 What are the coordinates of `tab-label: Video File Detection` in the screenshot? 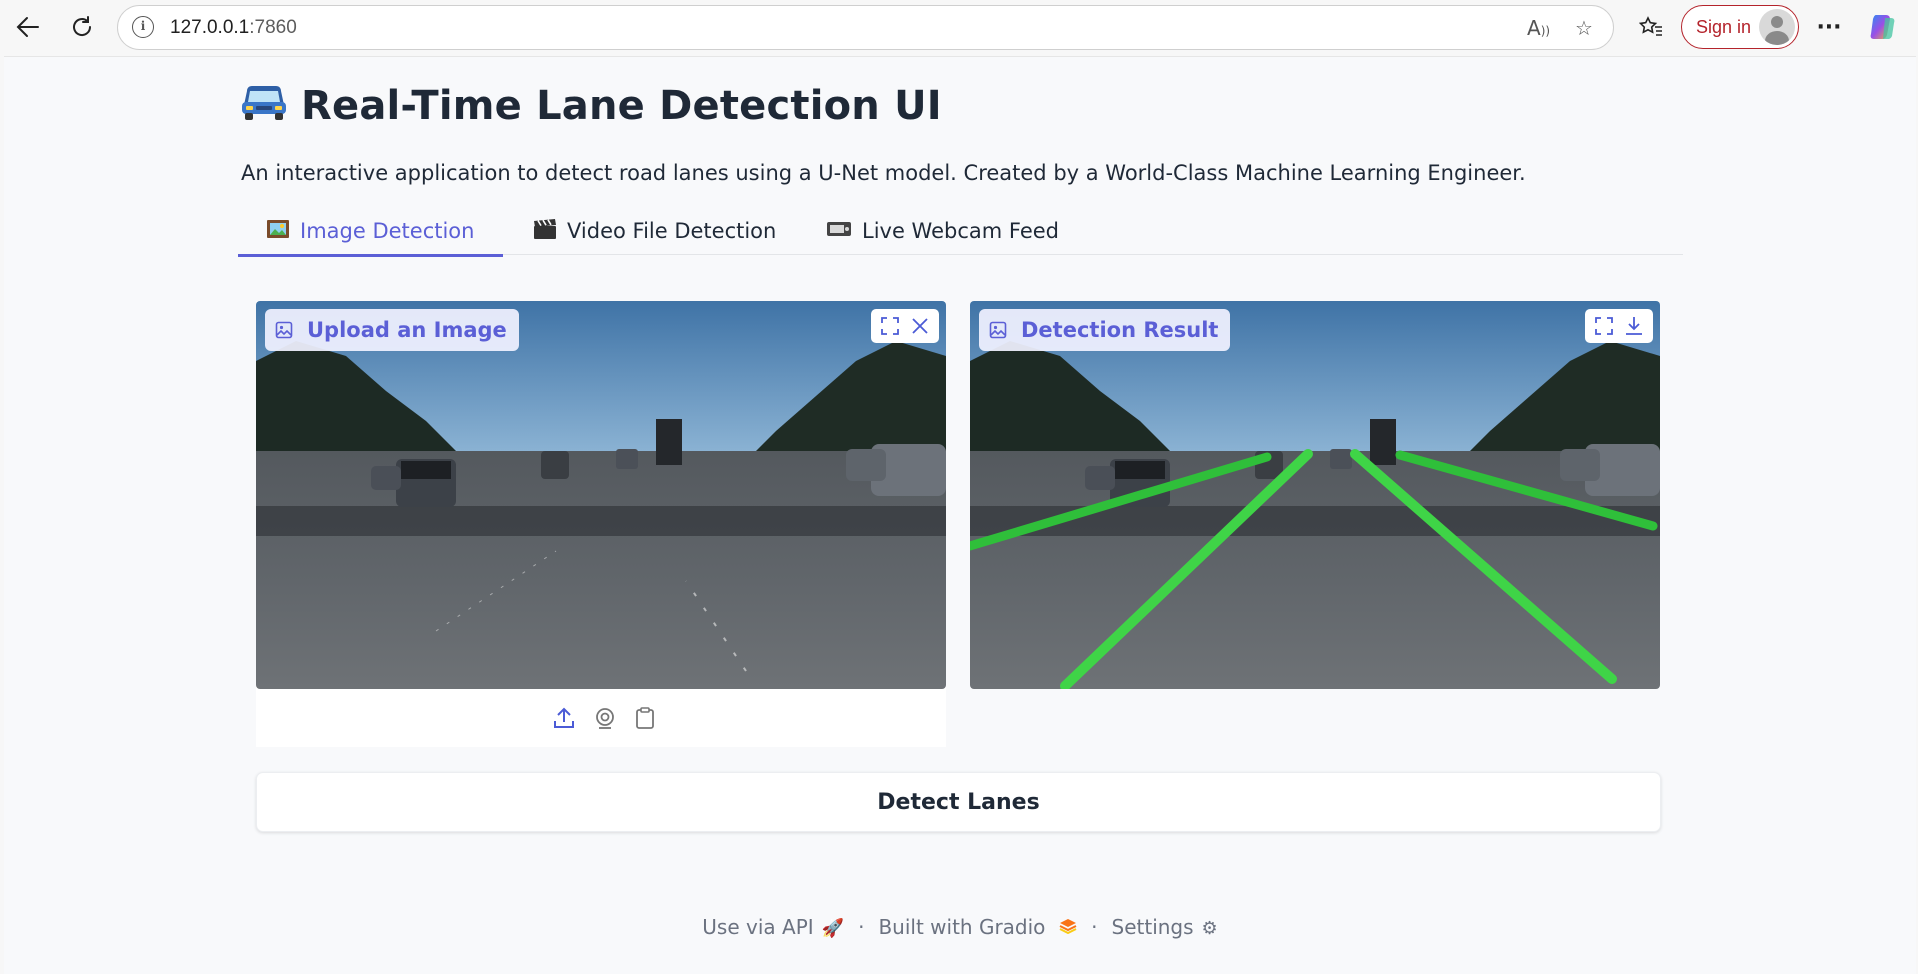 It's located at (672, 231).